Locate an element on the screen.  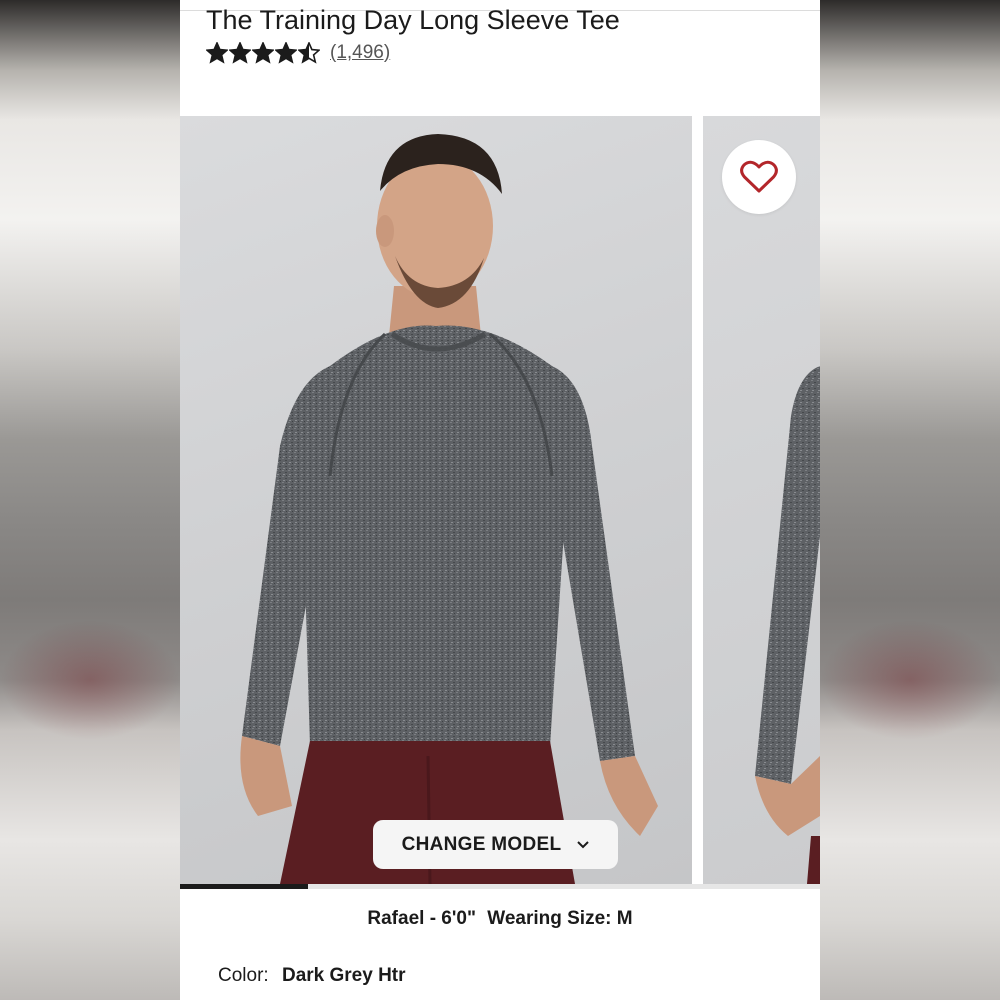
product-title: The Training Day Long Sleeve Tee is located at coordinates (413, 20).